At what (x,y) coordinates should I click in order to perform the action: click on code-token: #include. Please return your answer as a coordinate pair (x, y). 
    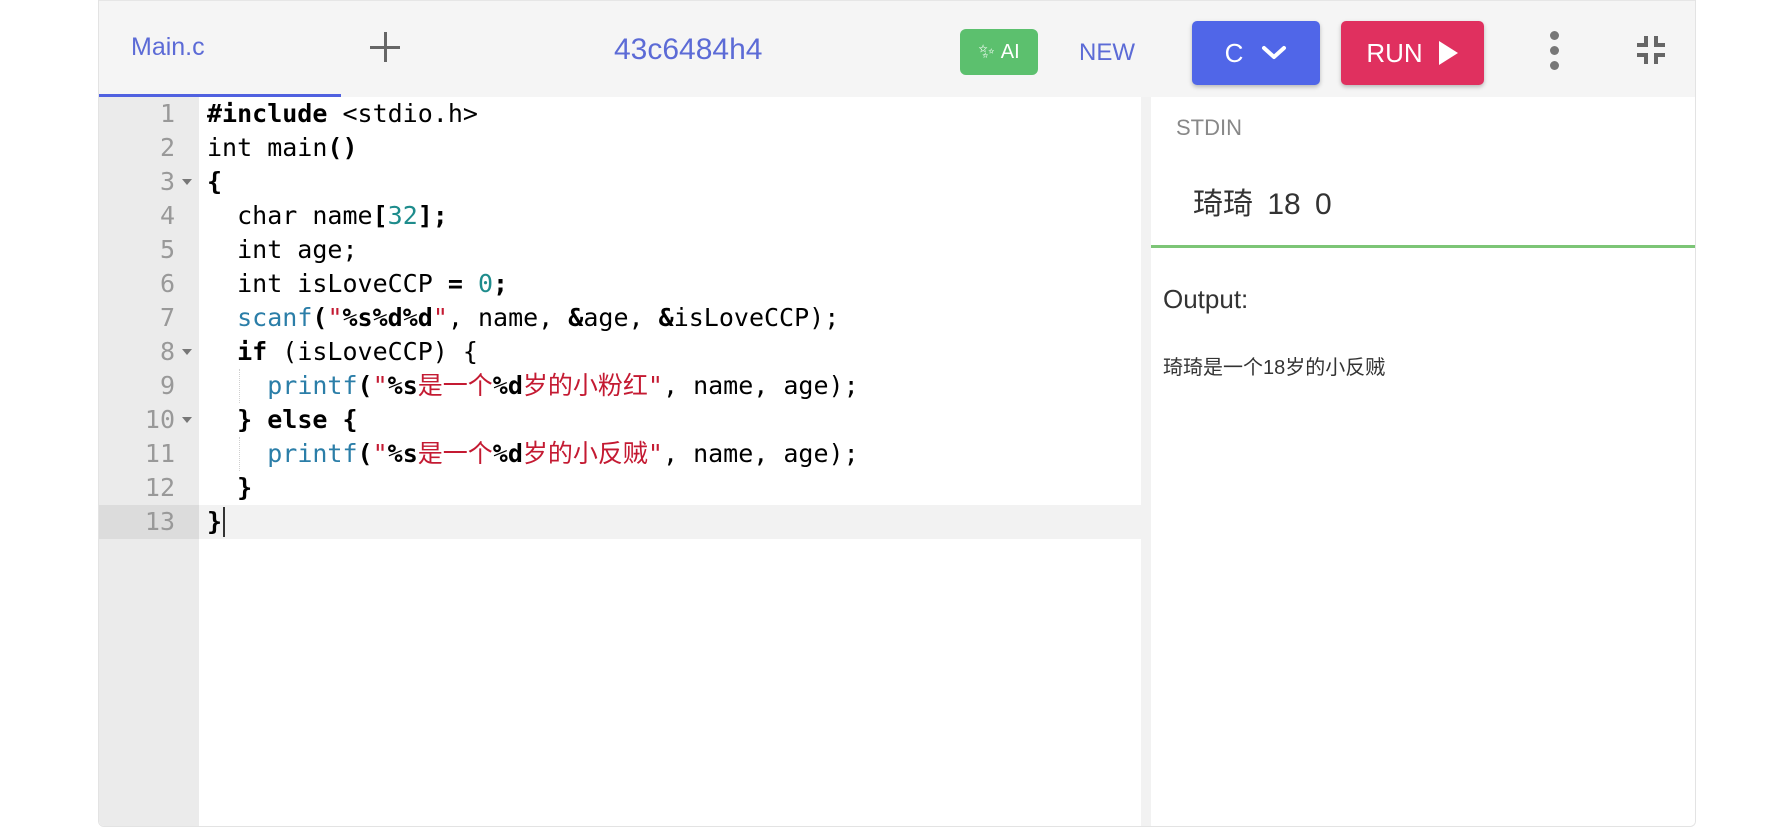
    Looking at the image, I should click on (267, 113).